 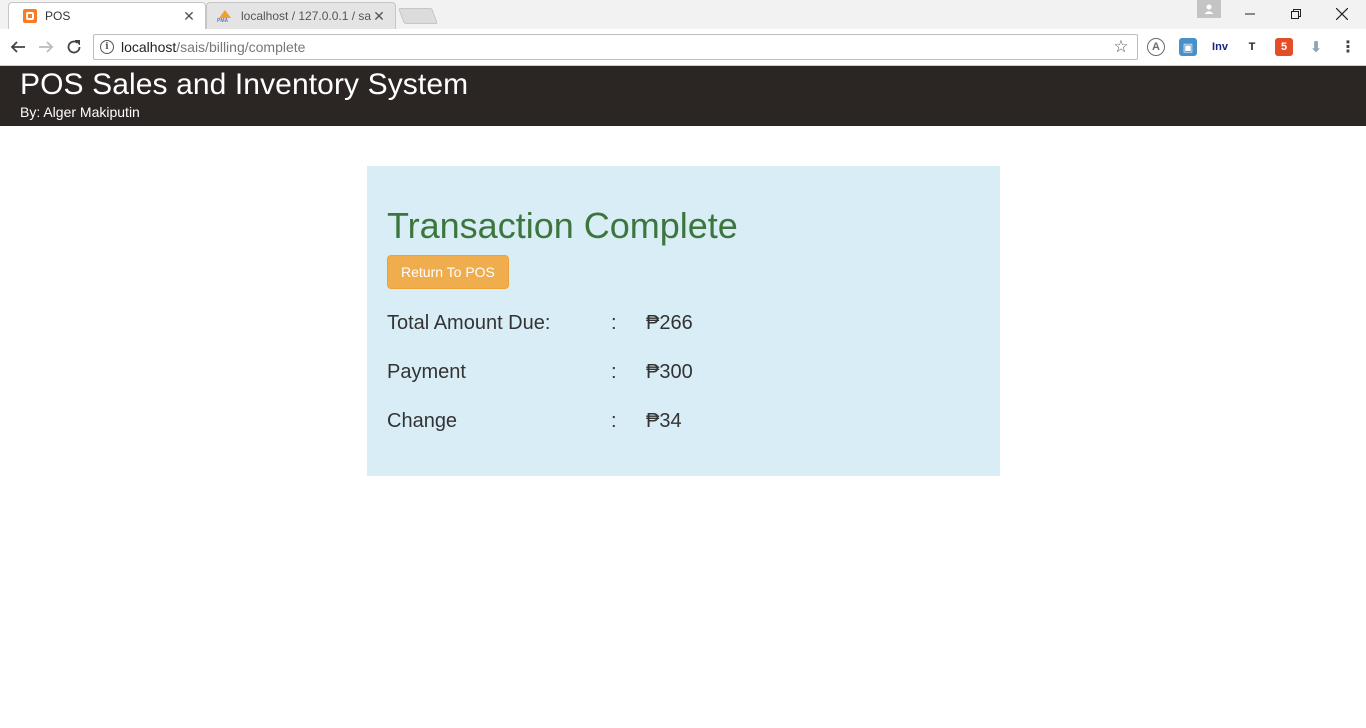 I want to click on minimize-window-button, so click(x=1250, y=14).